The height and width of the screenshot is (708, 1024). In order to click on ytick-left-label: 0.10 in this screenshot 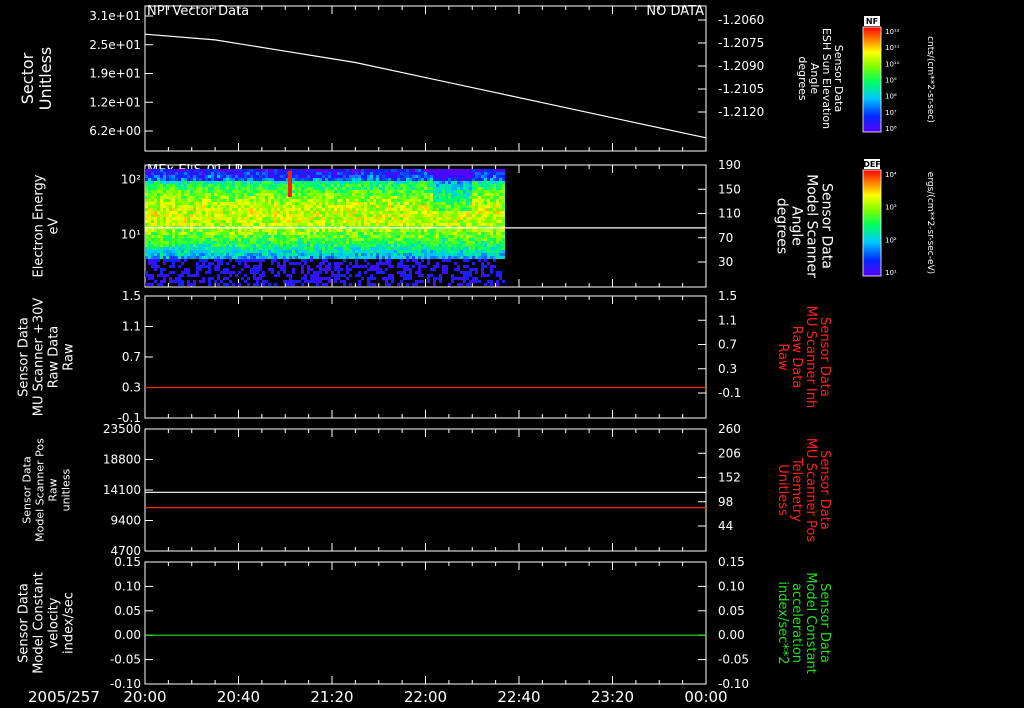, I will do `click(127, 586)`.